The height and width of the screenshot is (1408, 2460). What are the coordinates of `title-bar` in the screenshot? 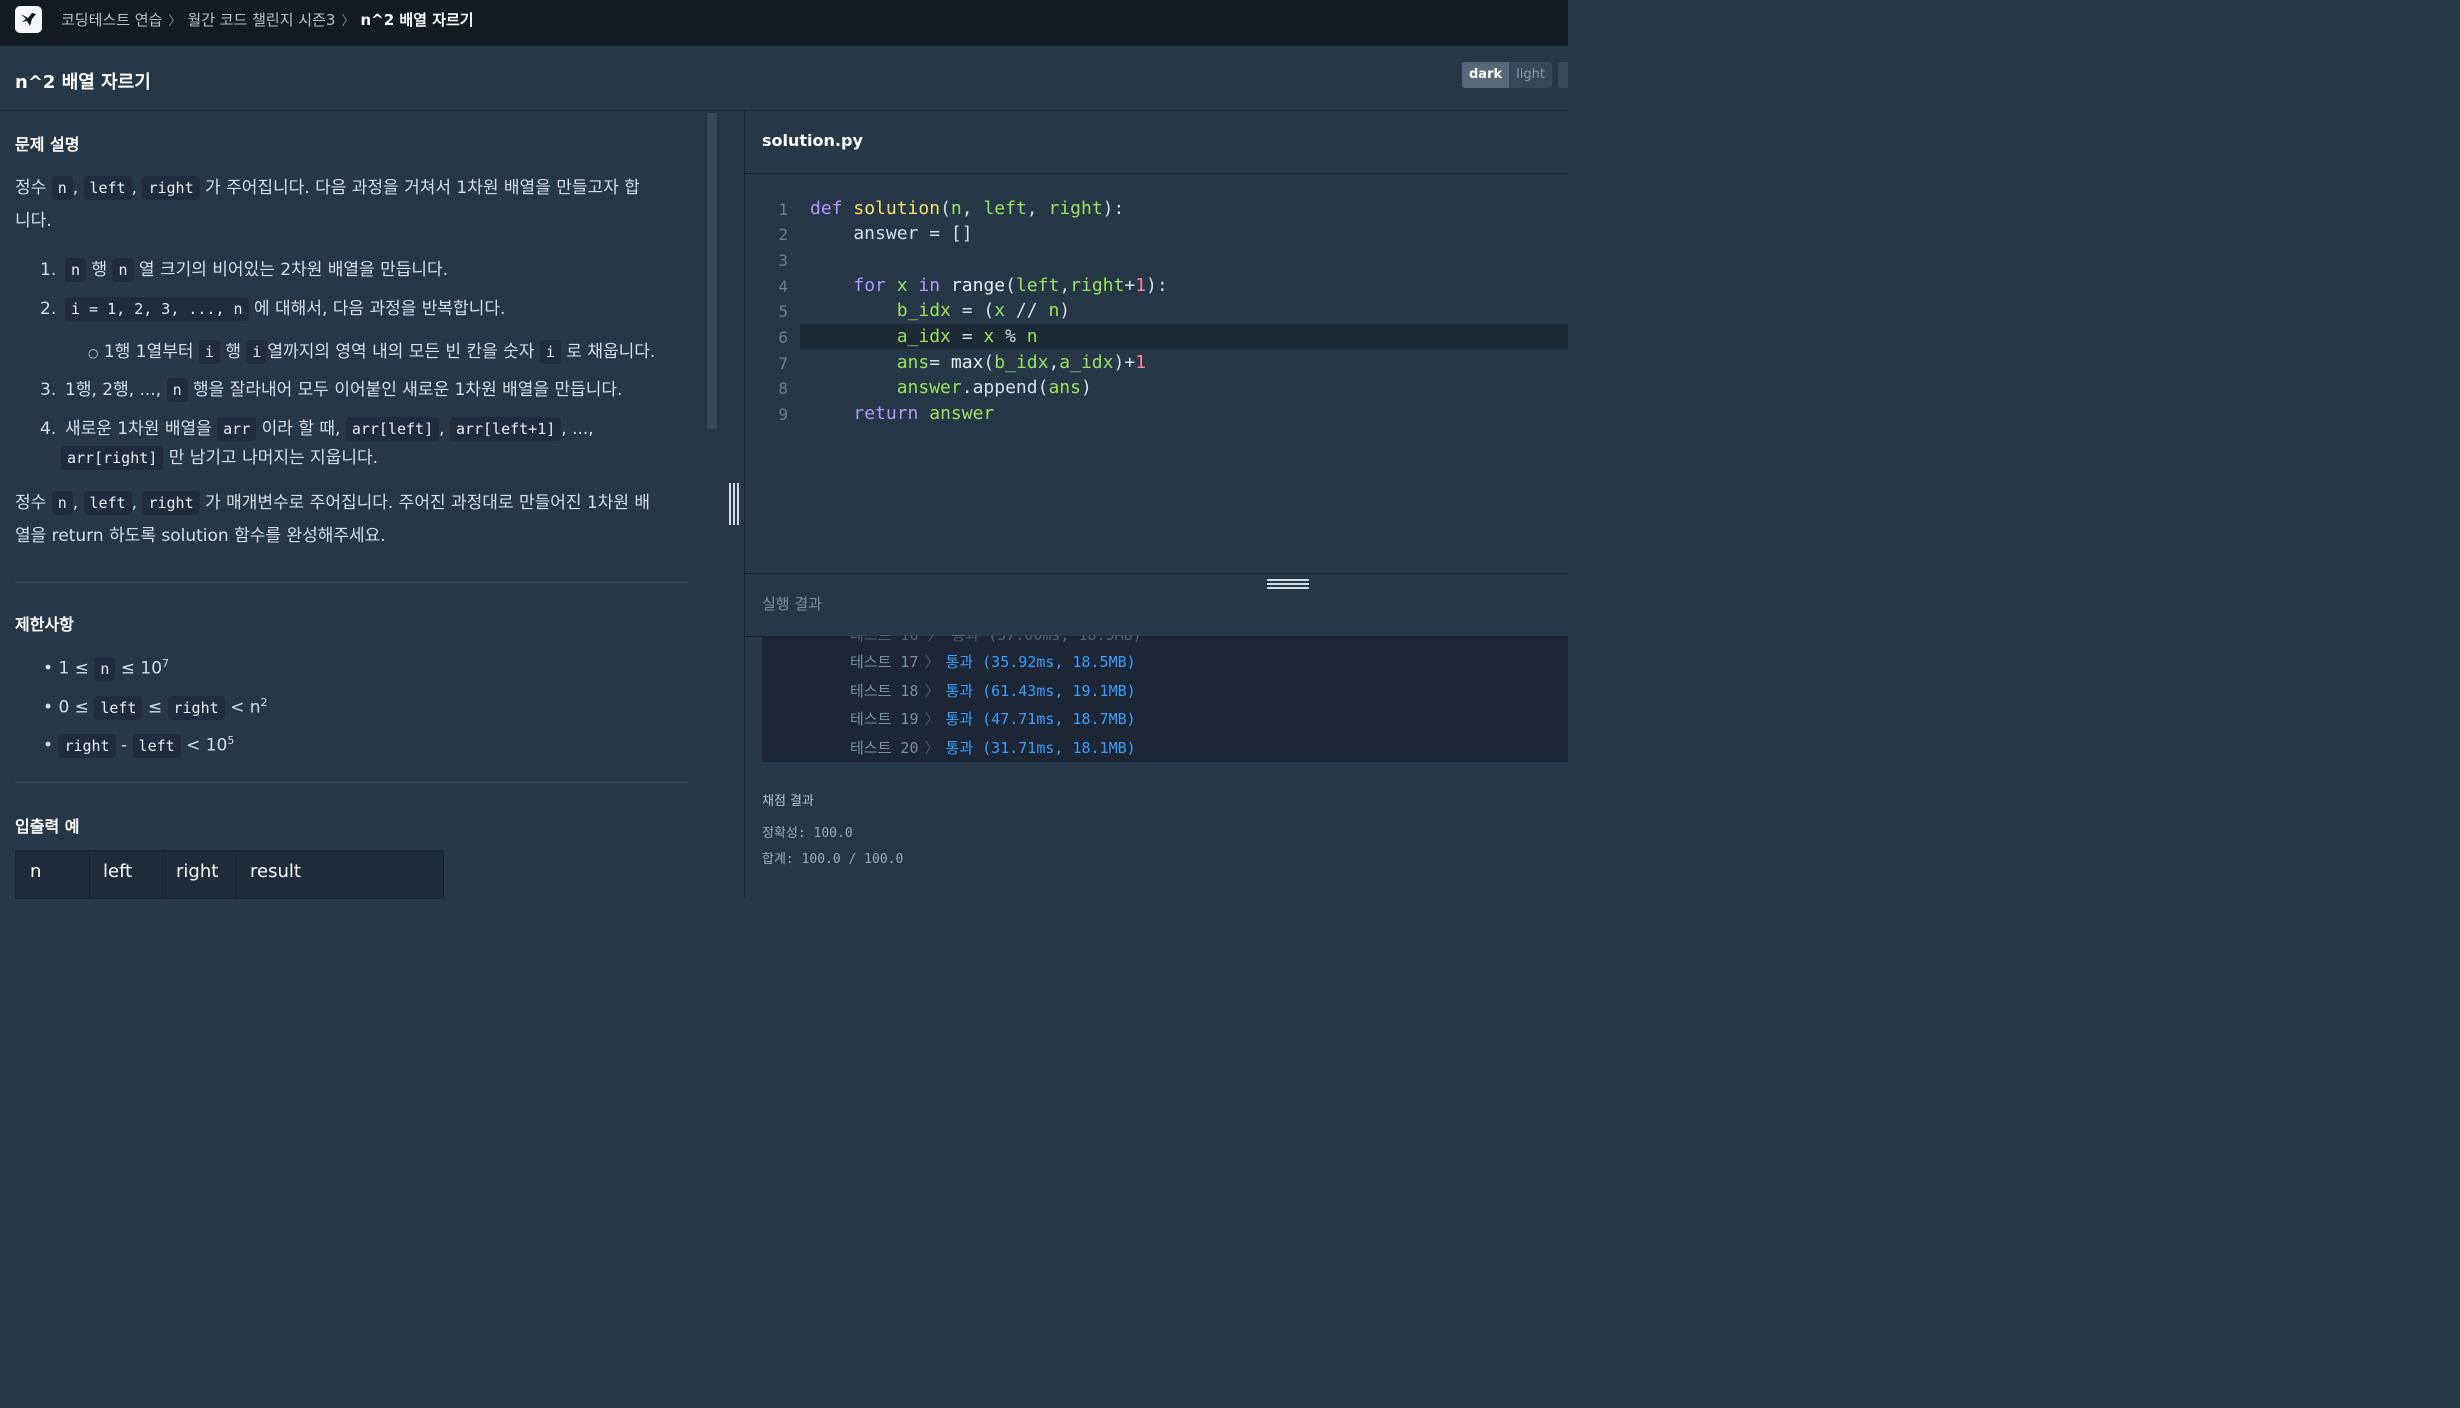 It's located at (784, 78).